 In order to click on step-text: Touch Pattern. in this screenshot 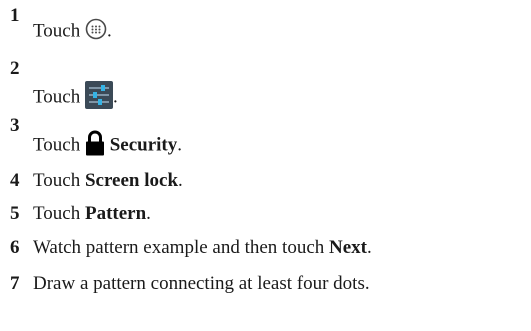, I will do `click(92, 214)`.